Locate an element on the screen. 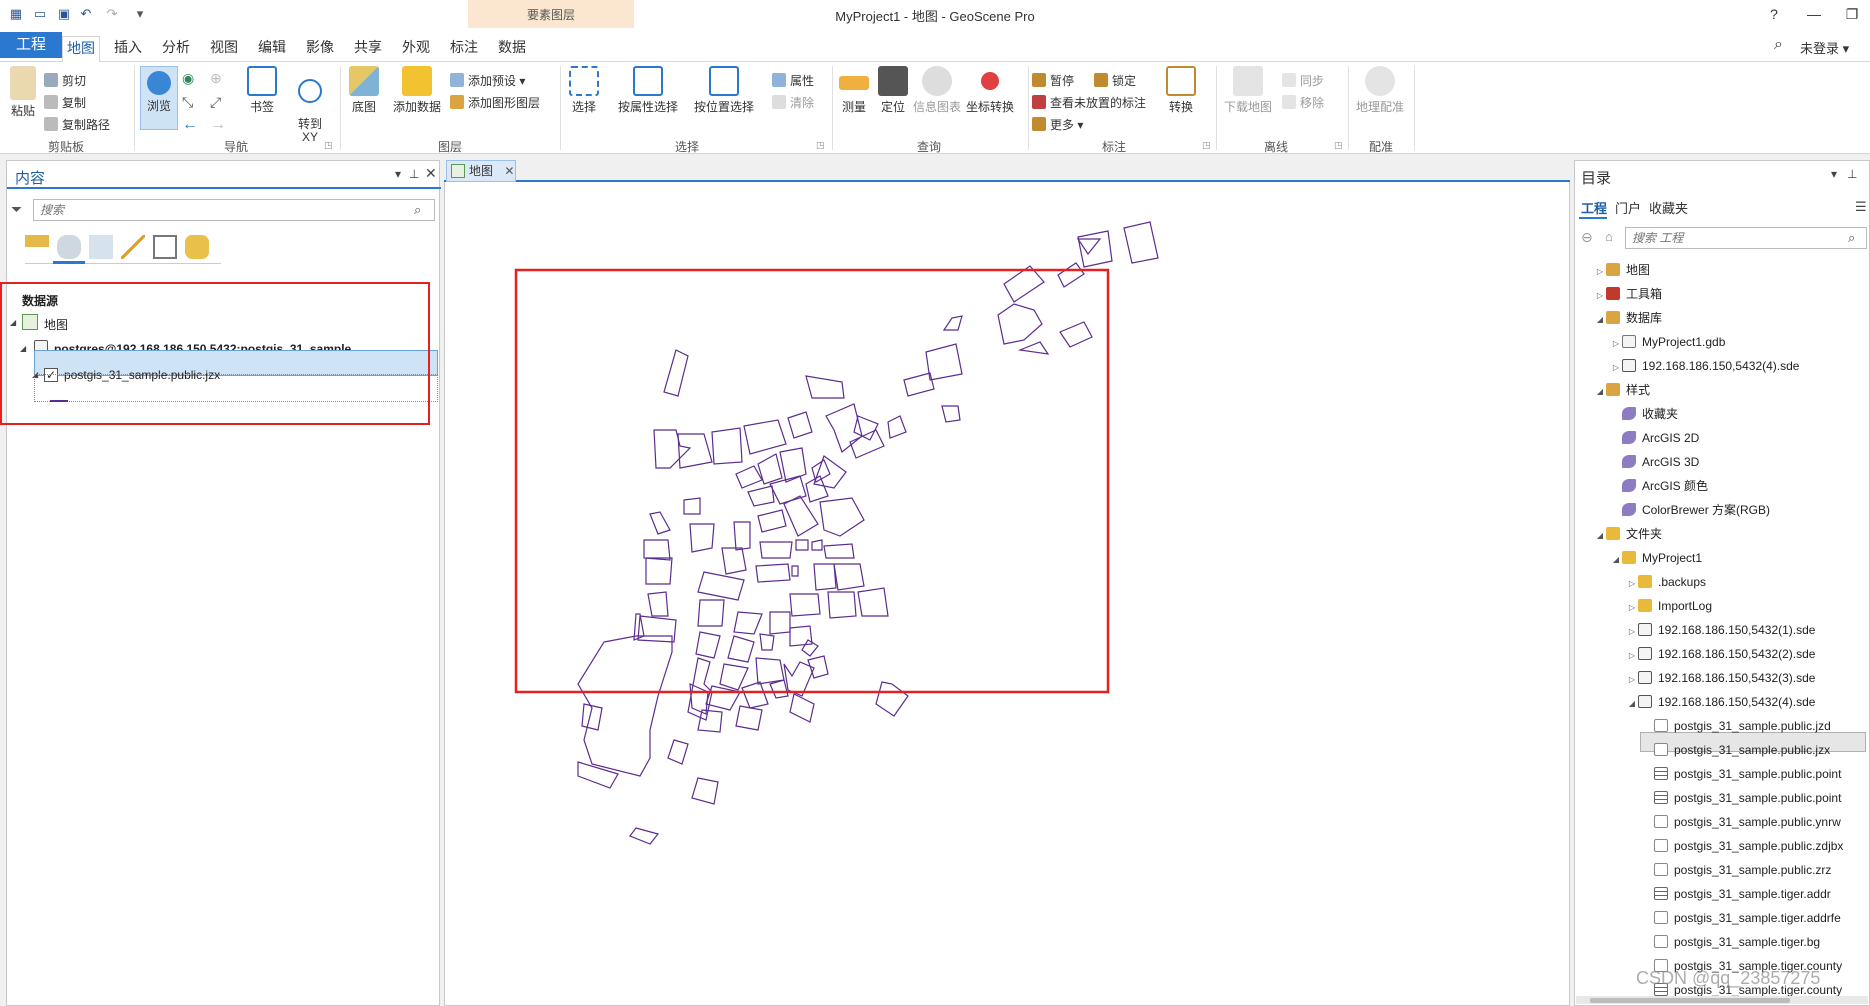  bookmarks-button: 书签 is located at coordinates (262, 90).